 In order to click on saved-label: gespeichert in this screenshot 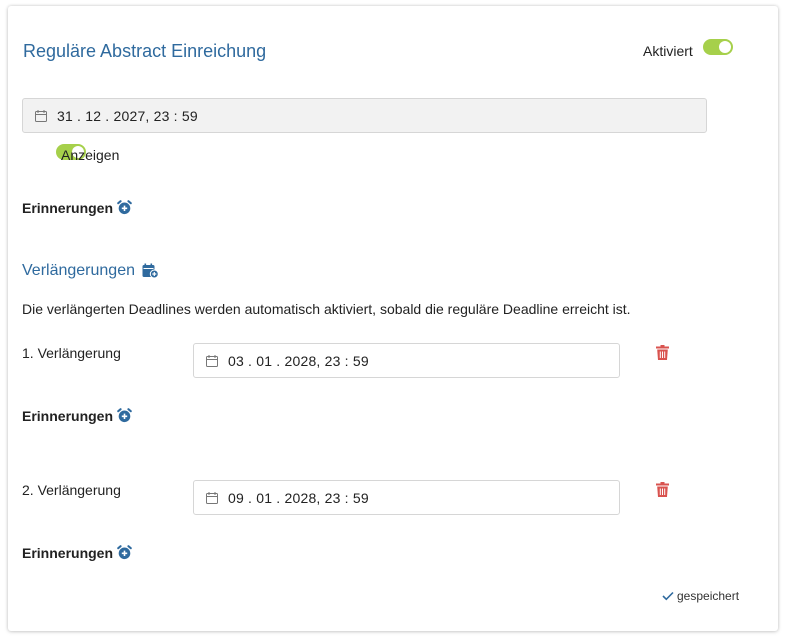, I will do `click(708, 596)`.